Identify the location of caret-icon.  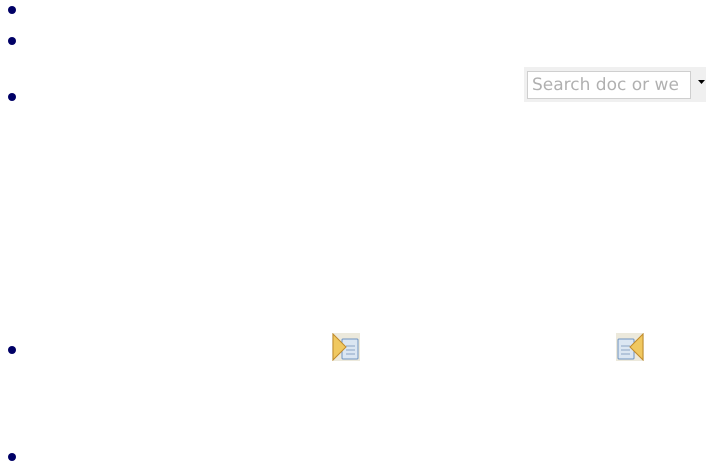
(701, 82).